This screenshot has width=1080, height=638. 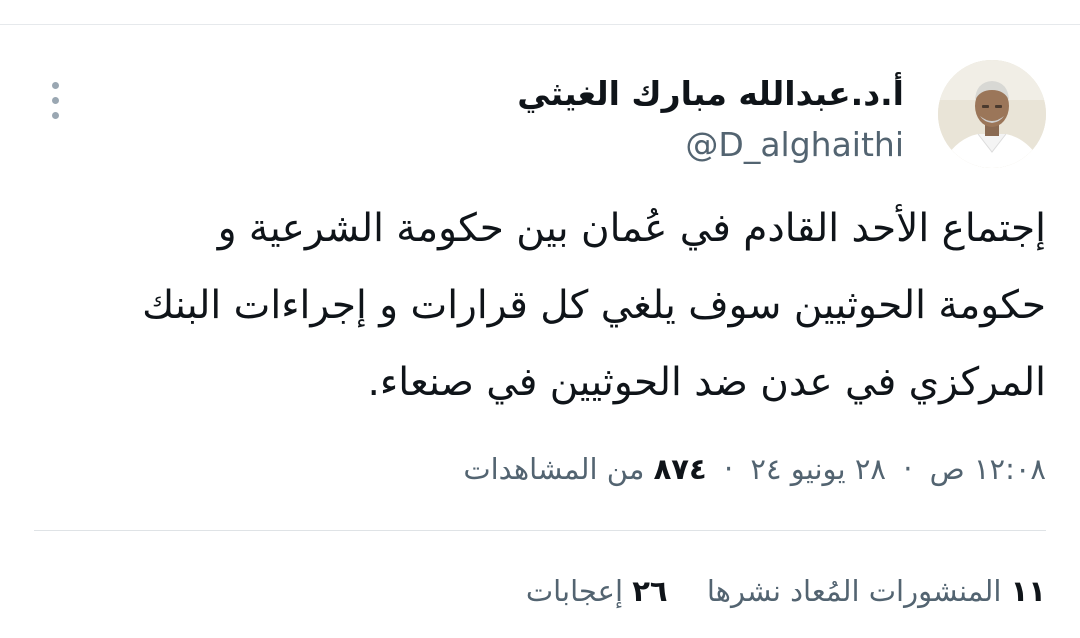 I want to click on author-handle: @D_alghaithi, so click(x=794, y=145).